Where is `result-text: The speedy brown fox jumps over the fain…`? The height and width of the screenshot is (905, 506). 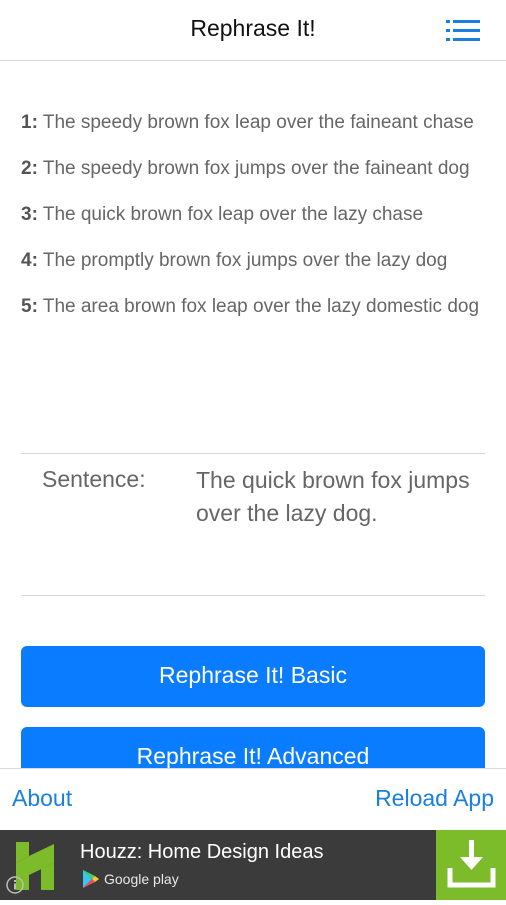
result-text: The speedy brown fox jumps over the fain… is located at coordinates (253, 168).